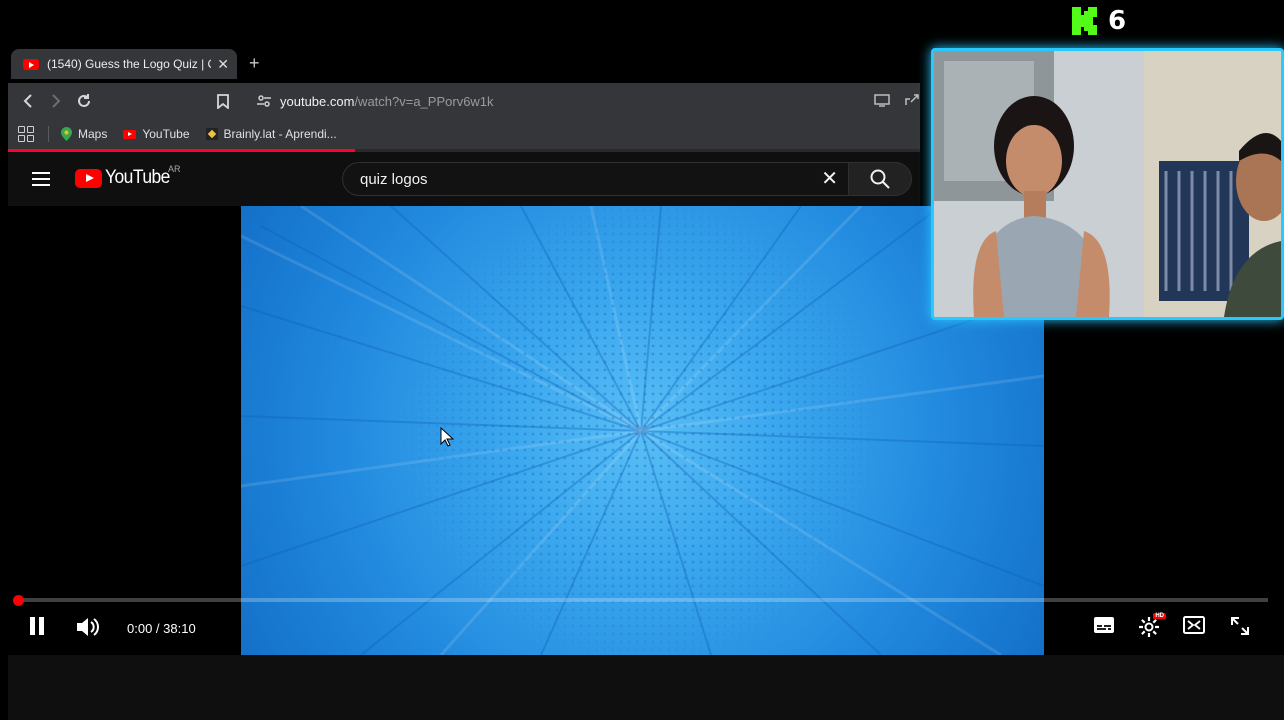 This screenshot has width=1284, height=720. Describe the element at coordinates (646, 687) in the screenshot. I see `page-below-player` at that location.